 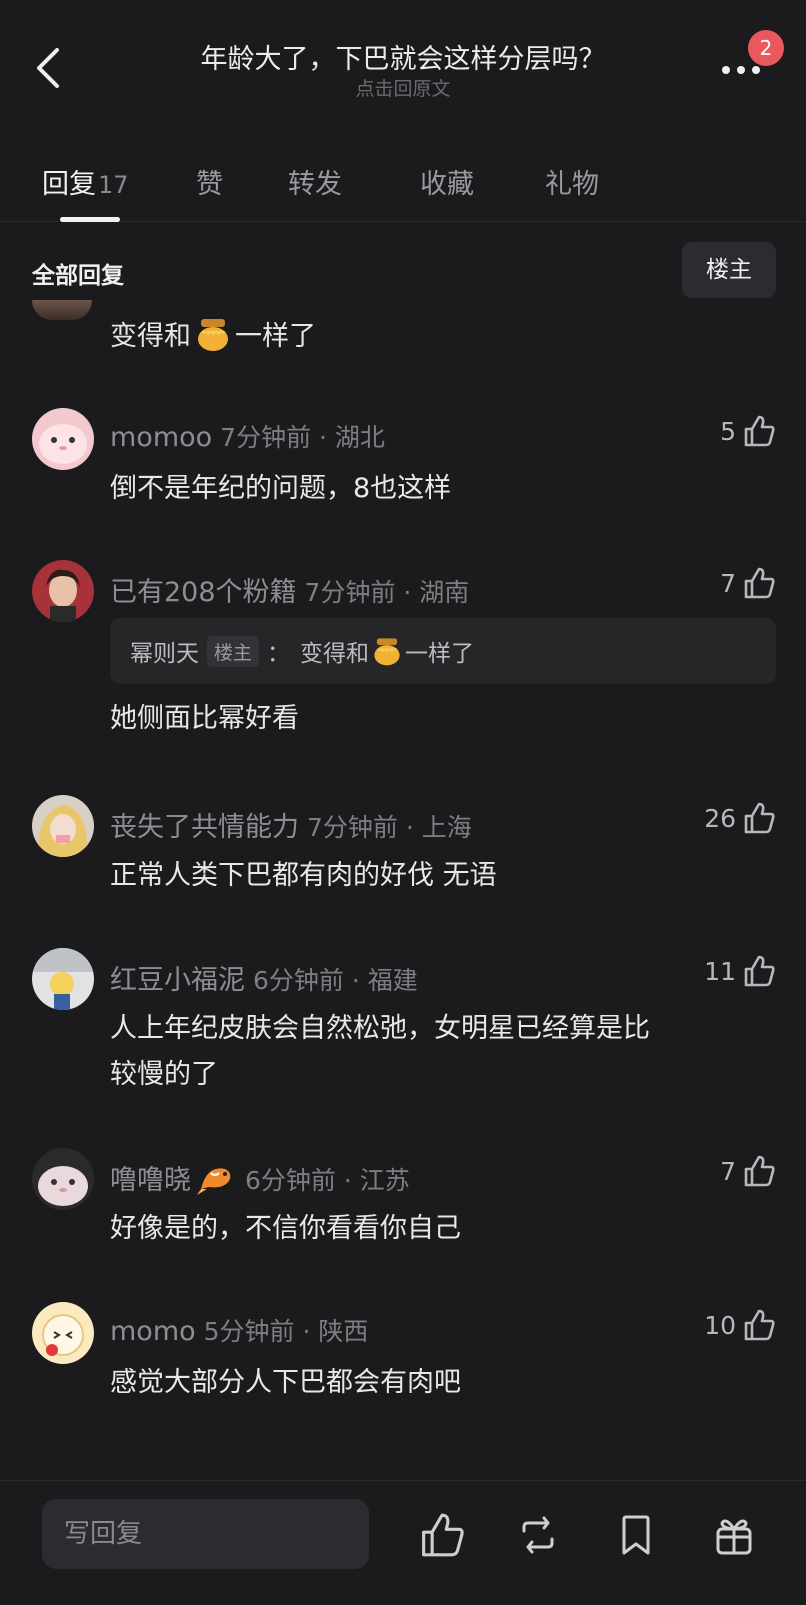 I want to click on comment-text: 倒不是年纪的问题，8也这样, so click(x=281, y=488).